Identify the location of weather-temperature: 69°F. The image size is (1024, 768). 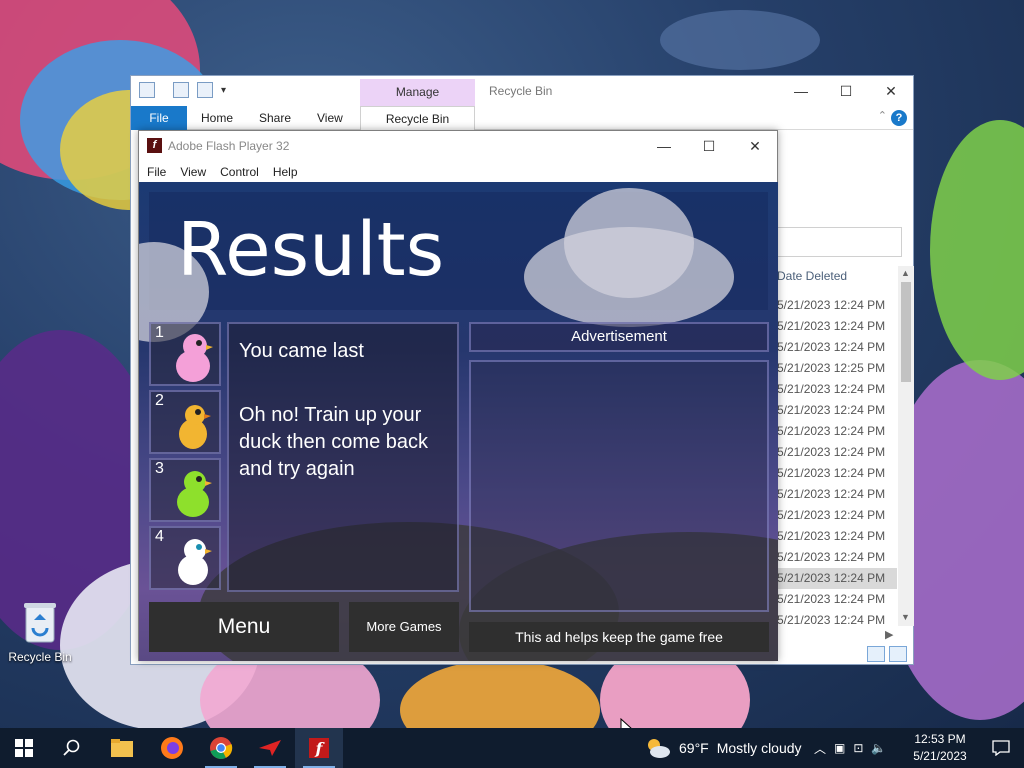
(694, 748).